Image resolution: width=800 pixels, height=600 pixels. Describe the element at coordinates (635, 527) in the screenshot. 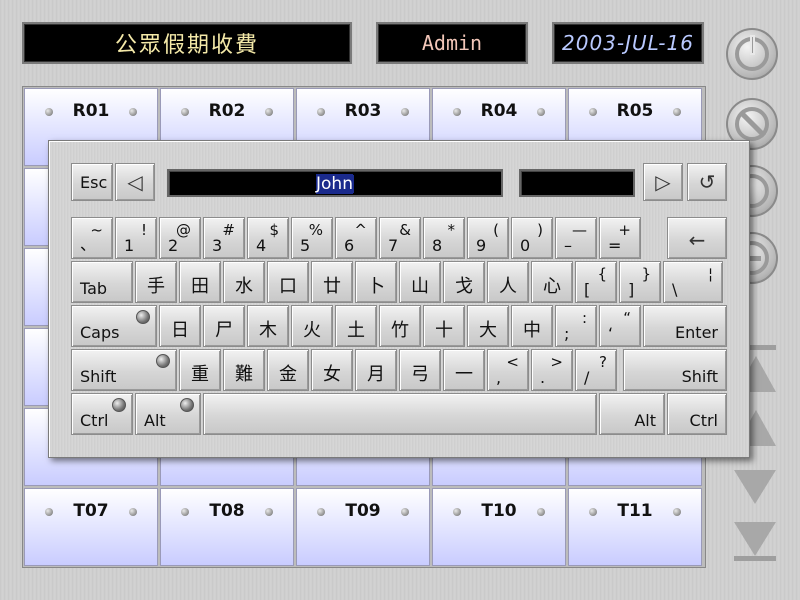

I see `room-tile: T11` at that location.